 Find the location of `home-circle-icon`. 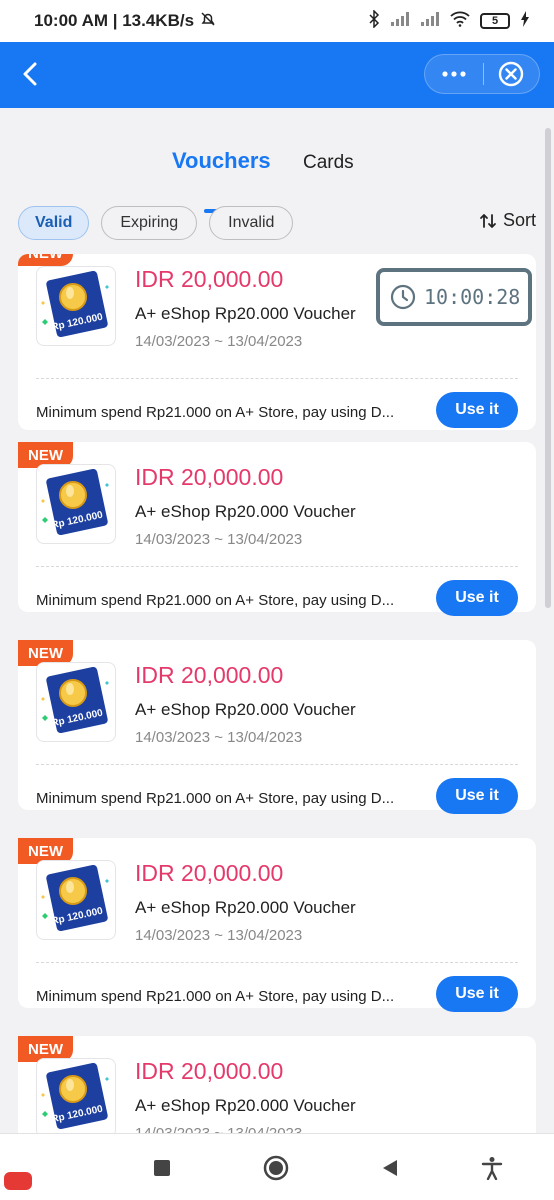

home-circle-icon is located at coordinates (276, 1168).